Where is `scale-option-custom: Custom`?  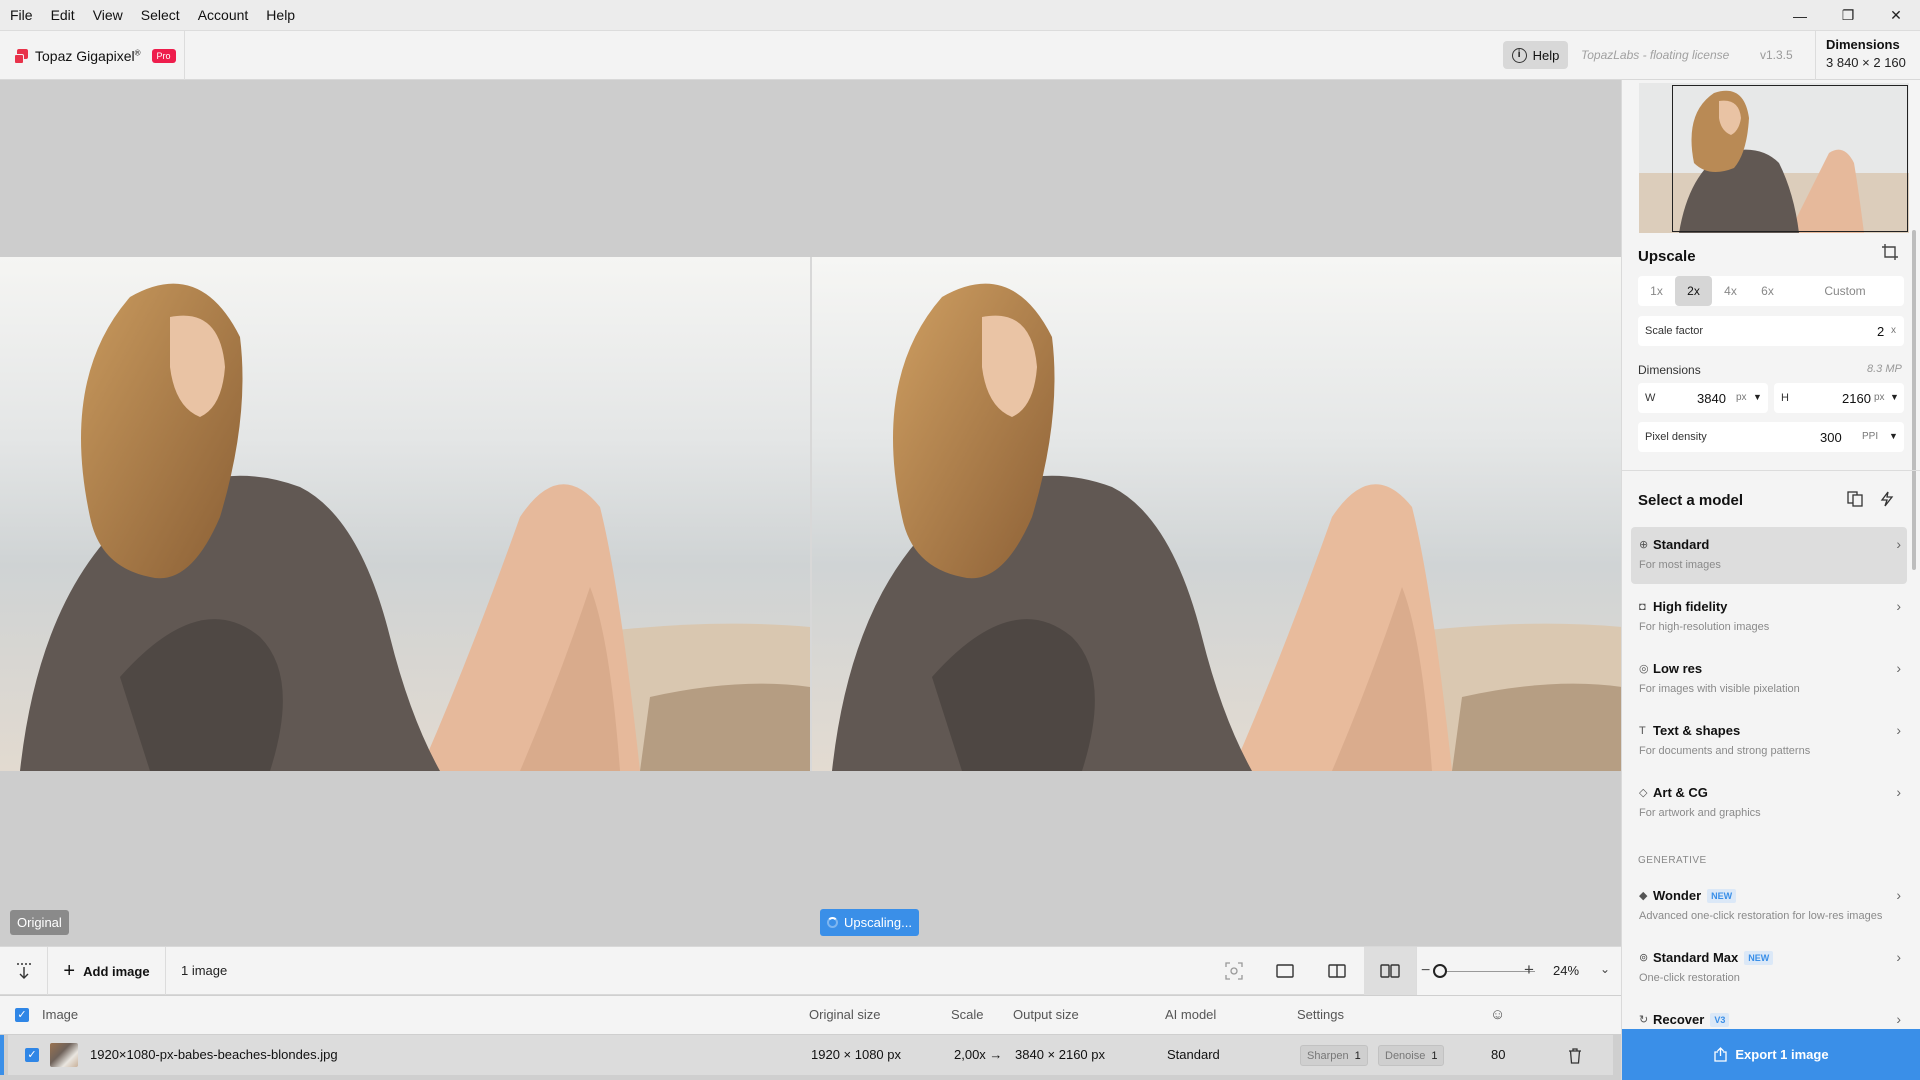
scale-option-custom: Custom is located at coordinates (1845, 291).